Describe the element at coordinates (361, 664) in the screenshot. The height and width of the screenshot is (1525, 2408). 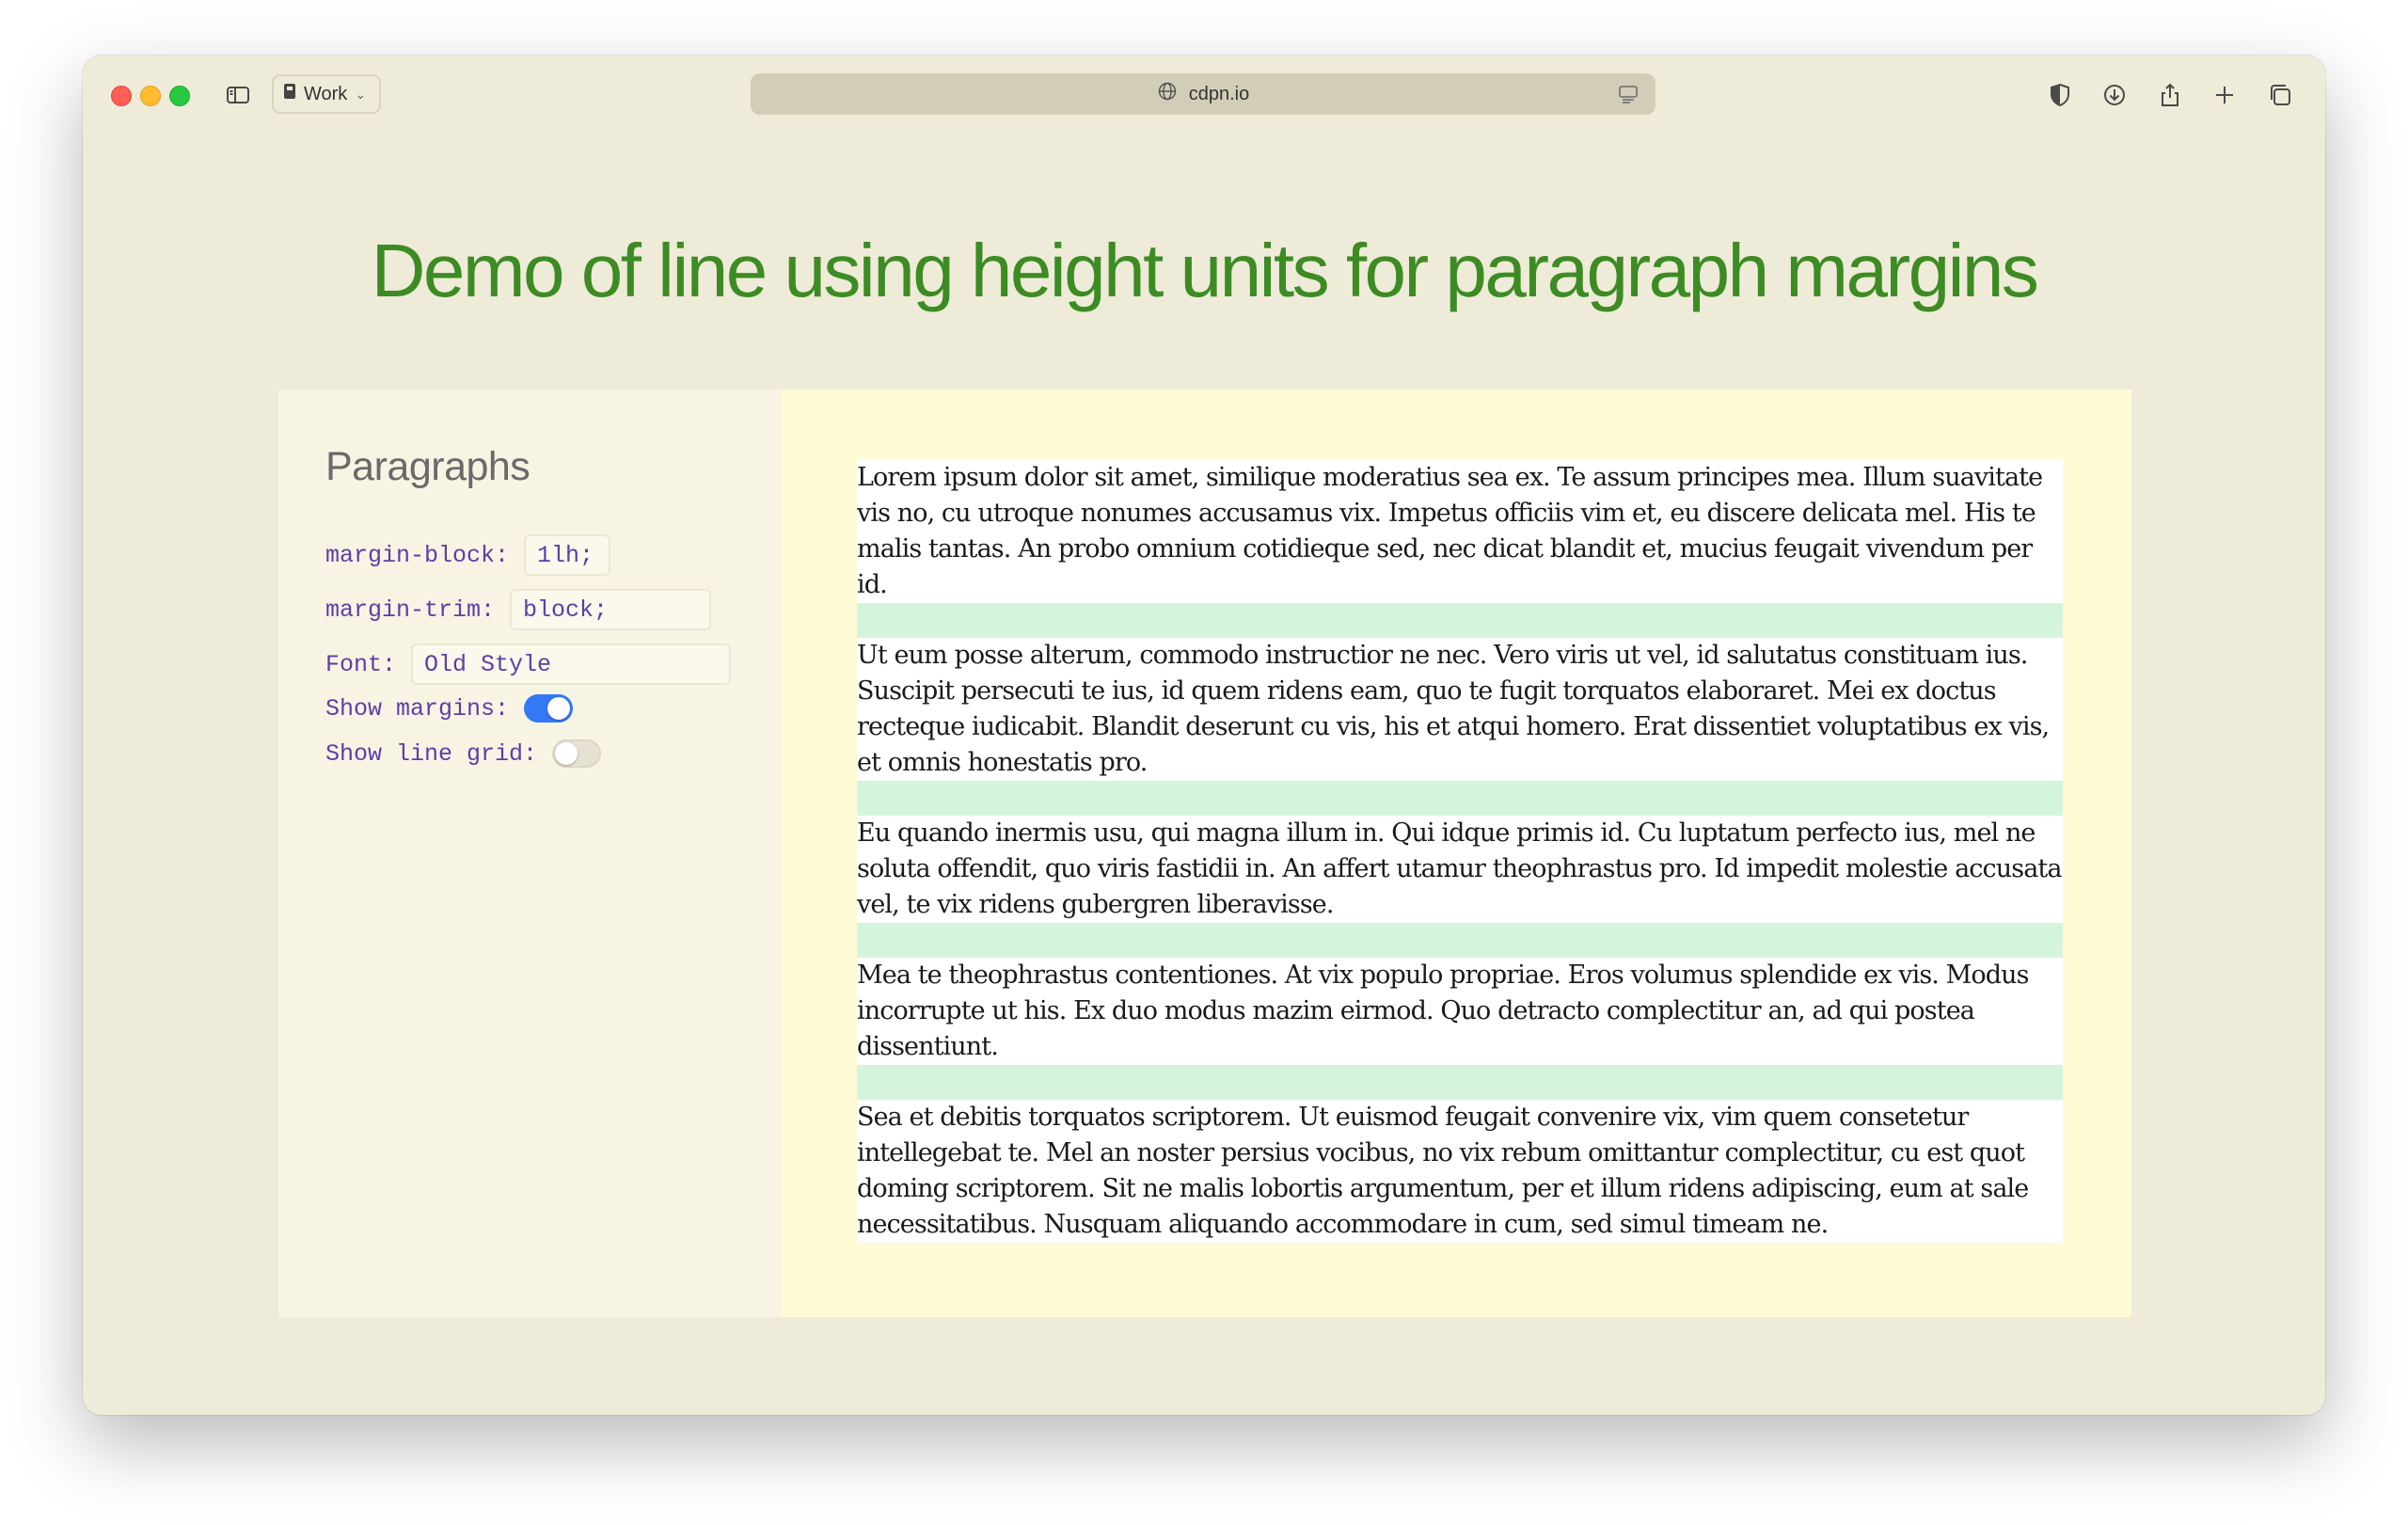
I see `font-label: Font:` at that location.